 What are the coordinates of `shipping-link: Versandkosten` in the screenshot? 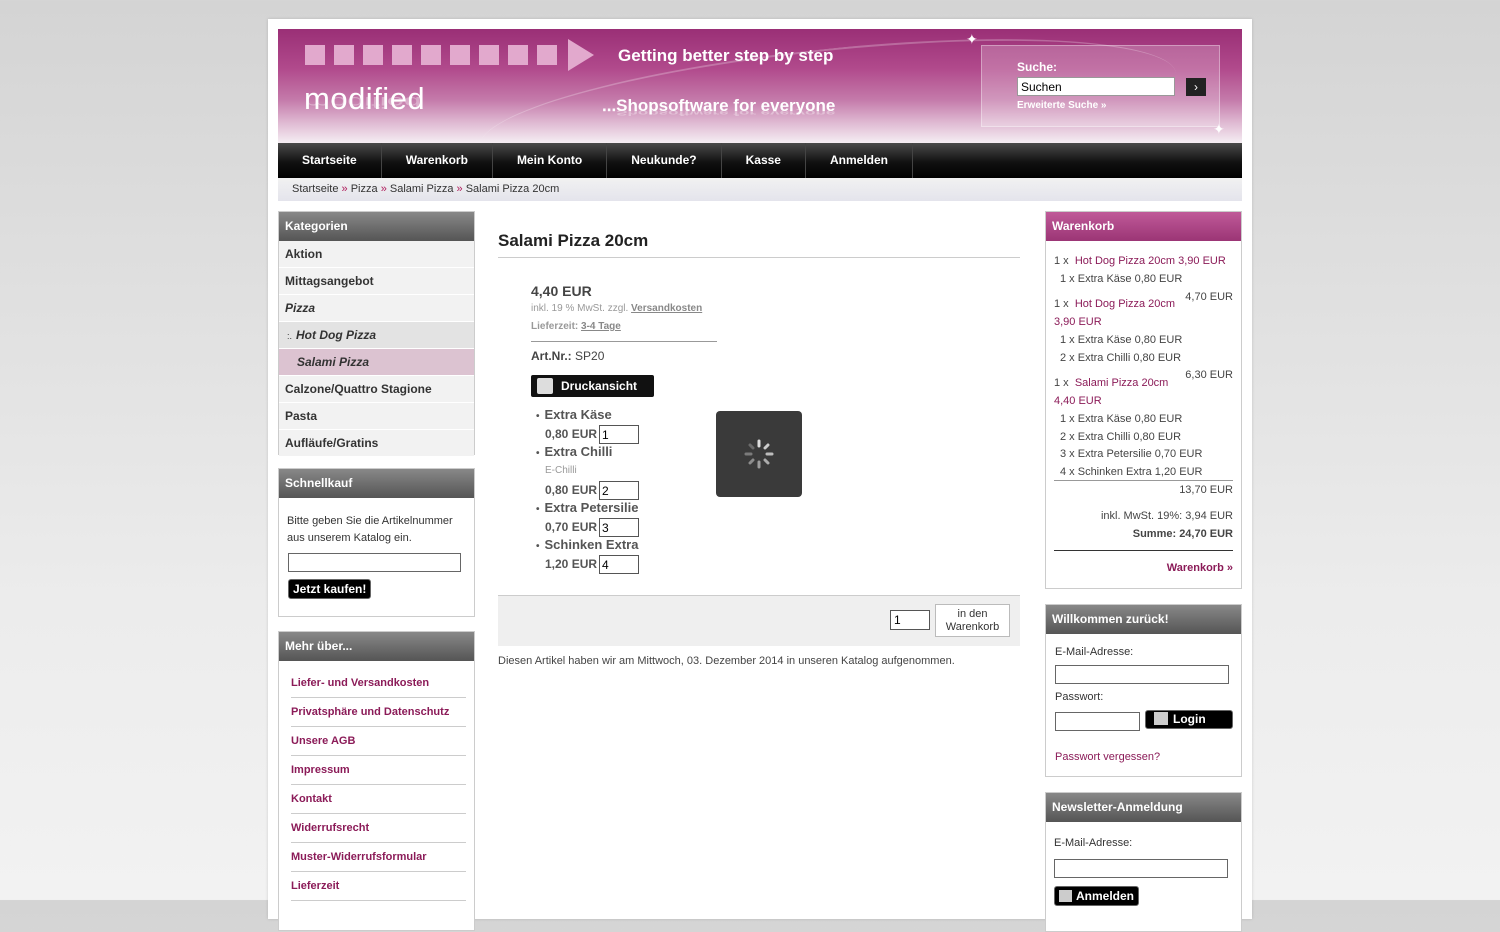 It's located at (666, 308).